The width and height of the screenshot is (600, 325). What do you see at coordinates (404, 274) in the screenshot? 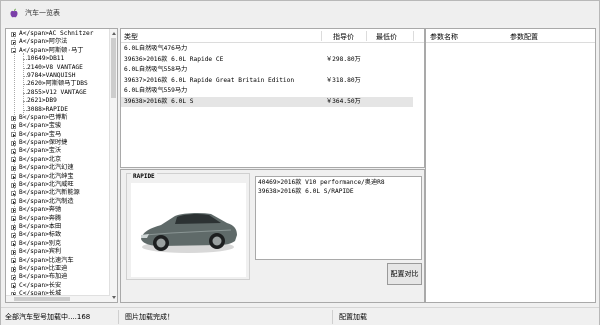
I see `compare-config-button: 配置对比` at bounding box center [404, 274].